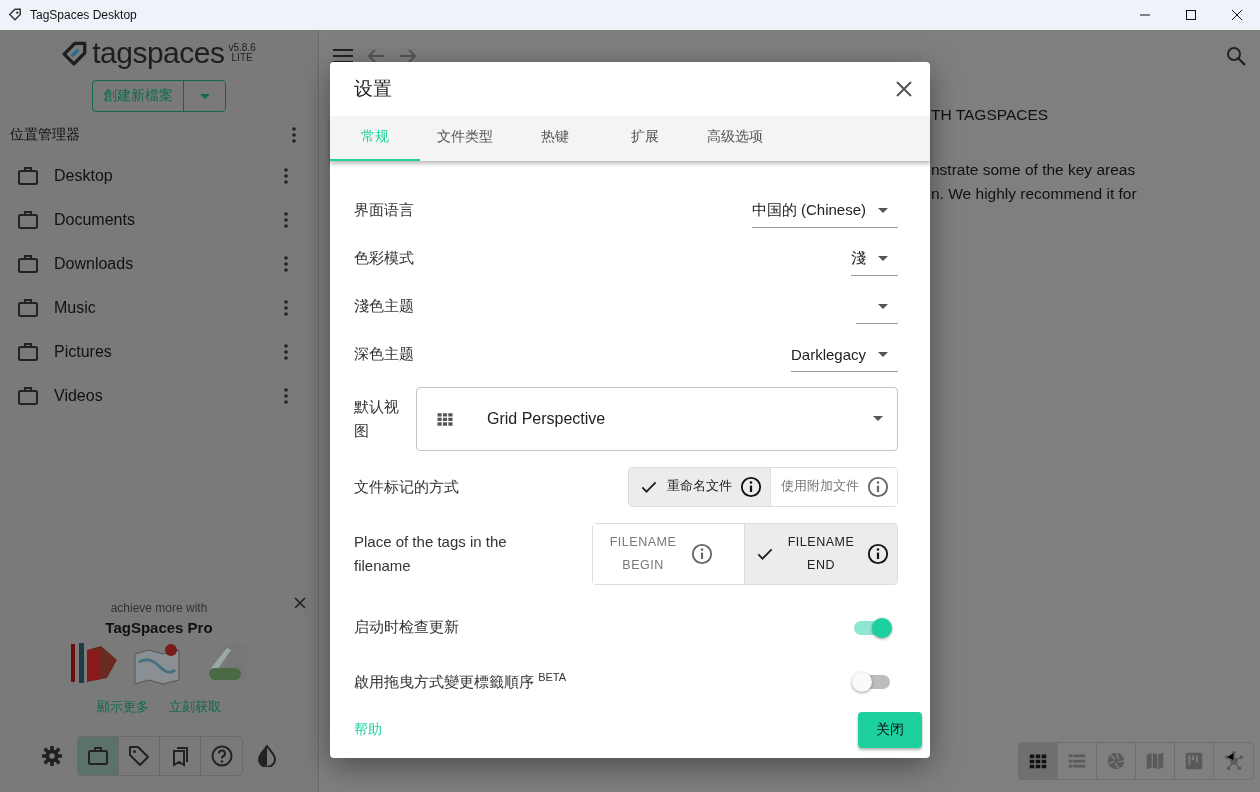 The image size is (1260, 792). Describe the element at coordinates (159, 352) in the screenshot. I see `location-item: Pictures` at that location.